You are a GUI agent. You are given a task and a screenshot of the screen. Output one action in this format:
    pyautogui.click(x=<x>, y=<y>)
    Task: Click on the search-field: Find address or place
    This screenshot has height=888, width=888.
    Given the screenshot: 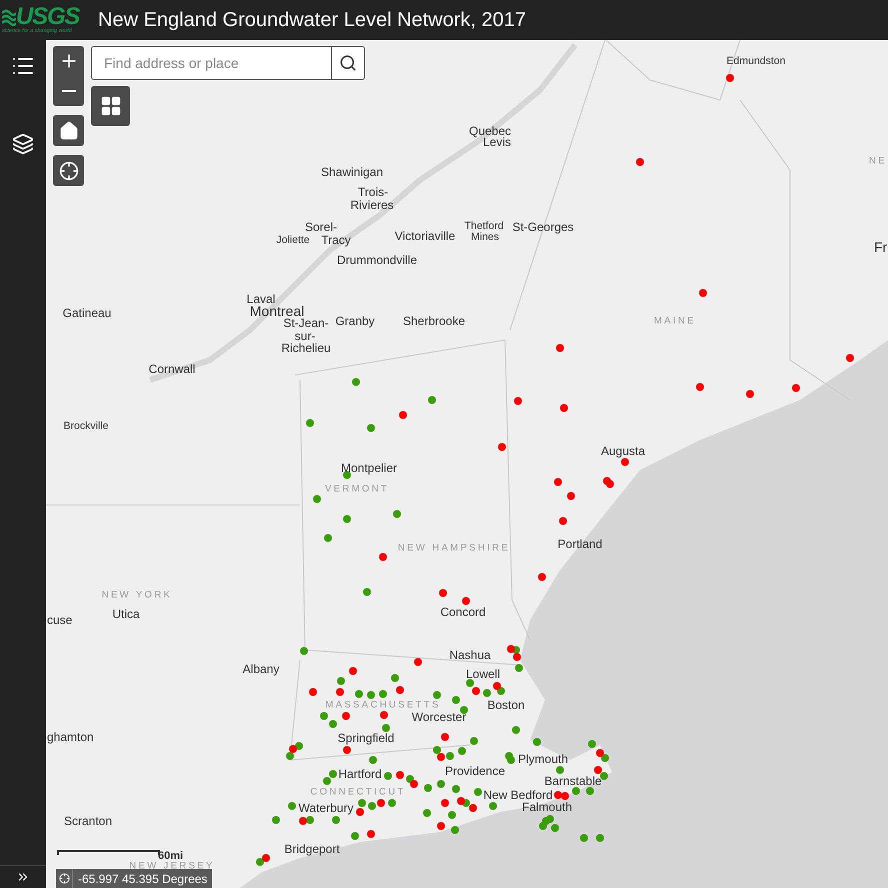 What is the action you would take?
    pyautogui.click(x=211, y=63)
    